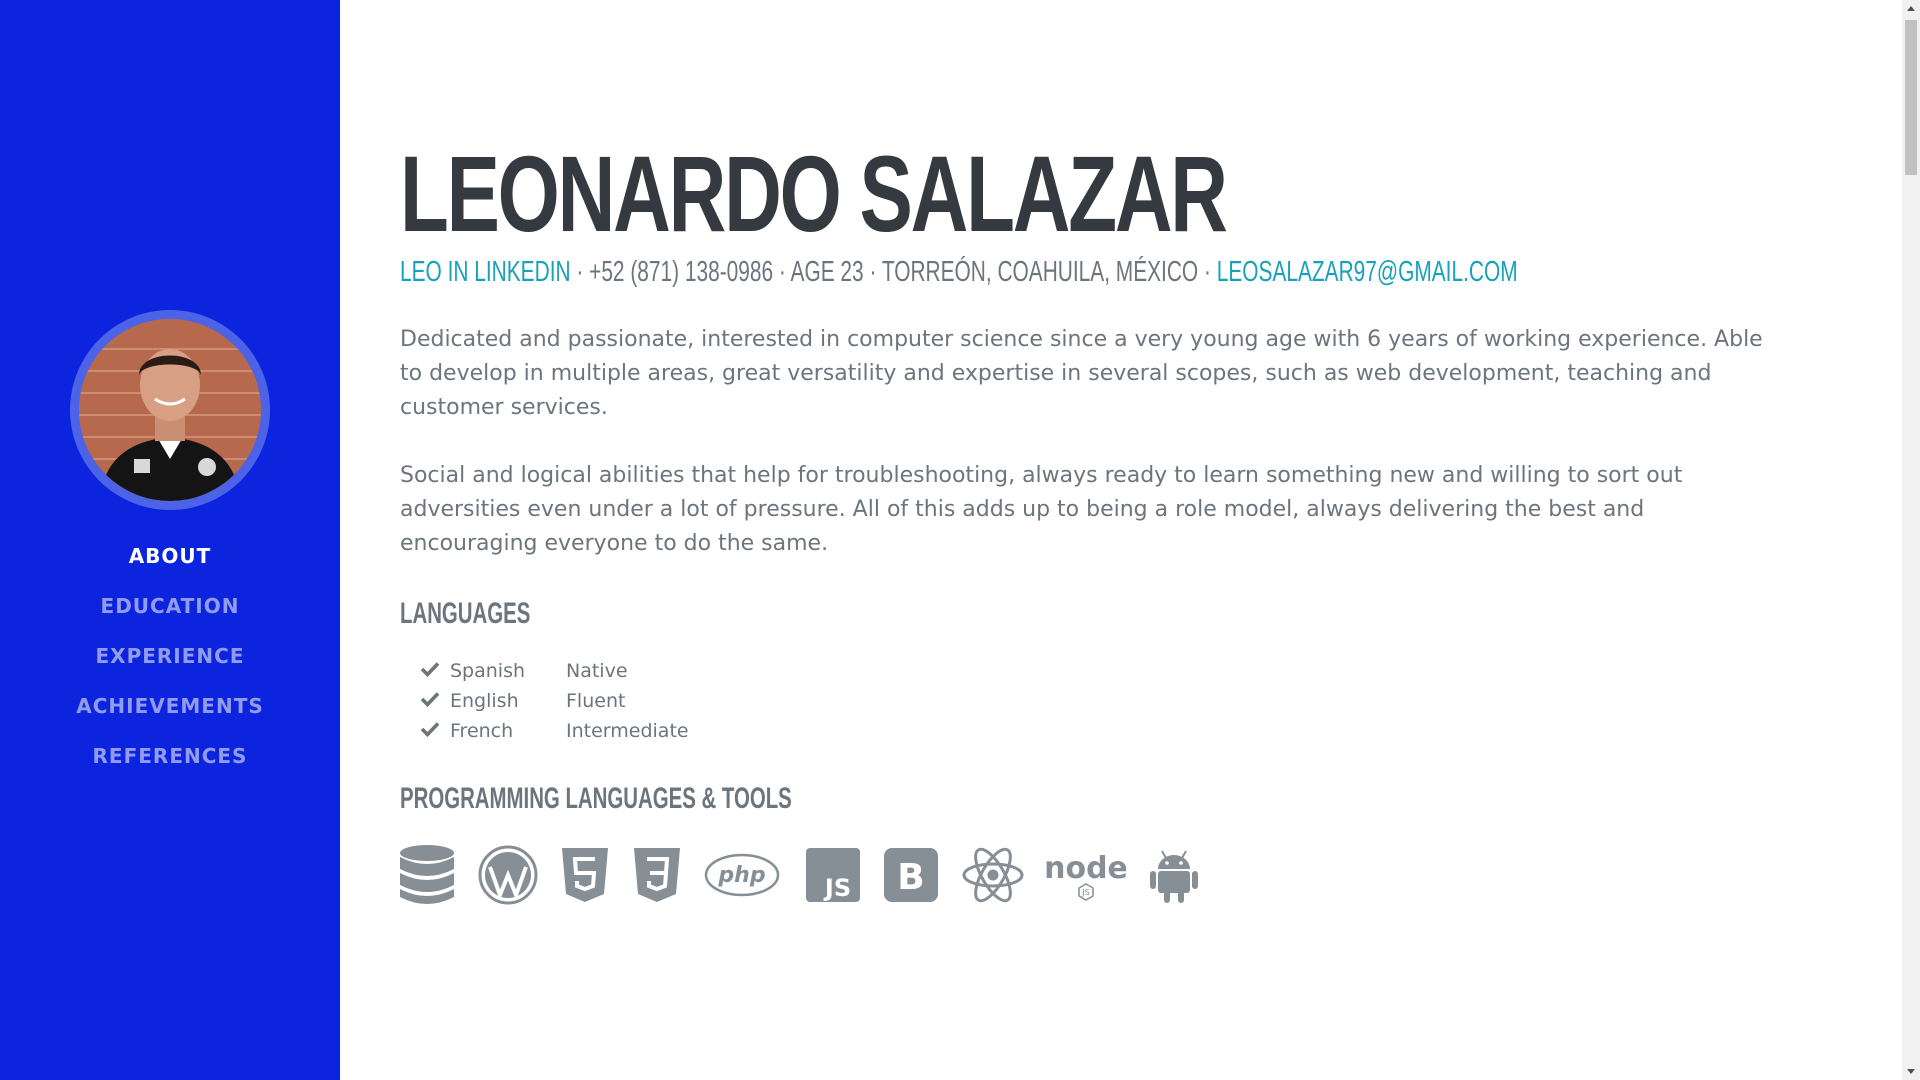 The width and height of the screenshot is (1920, 1080). Describe the element at coordinates (485, 272) in the screenshot. I see `linkedin-link: LEO IN LINKEDIN` at that location.